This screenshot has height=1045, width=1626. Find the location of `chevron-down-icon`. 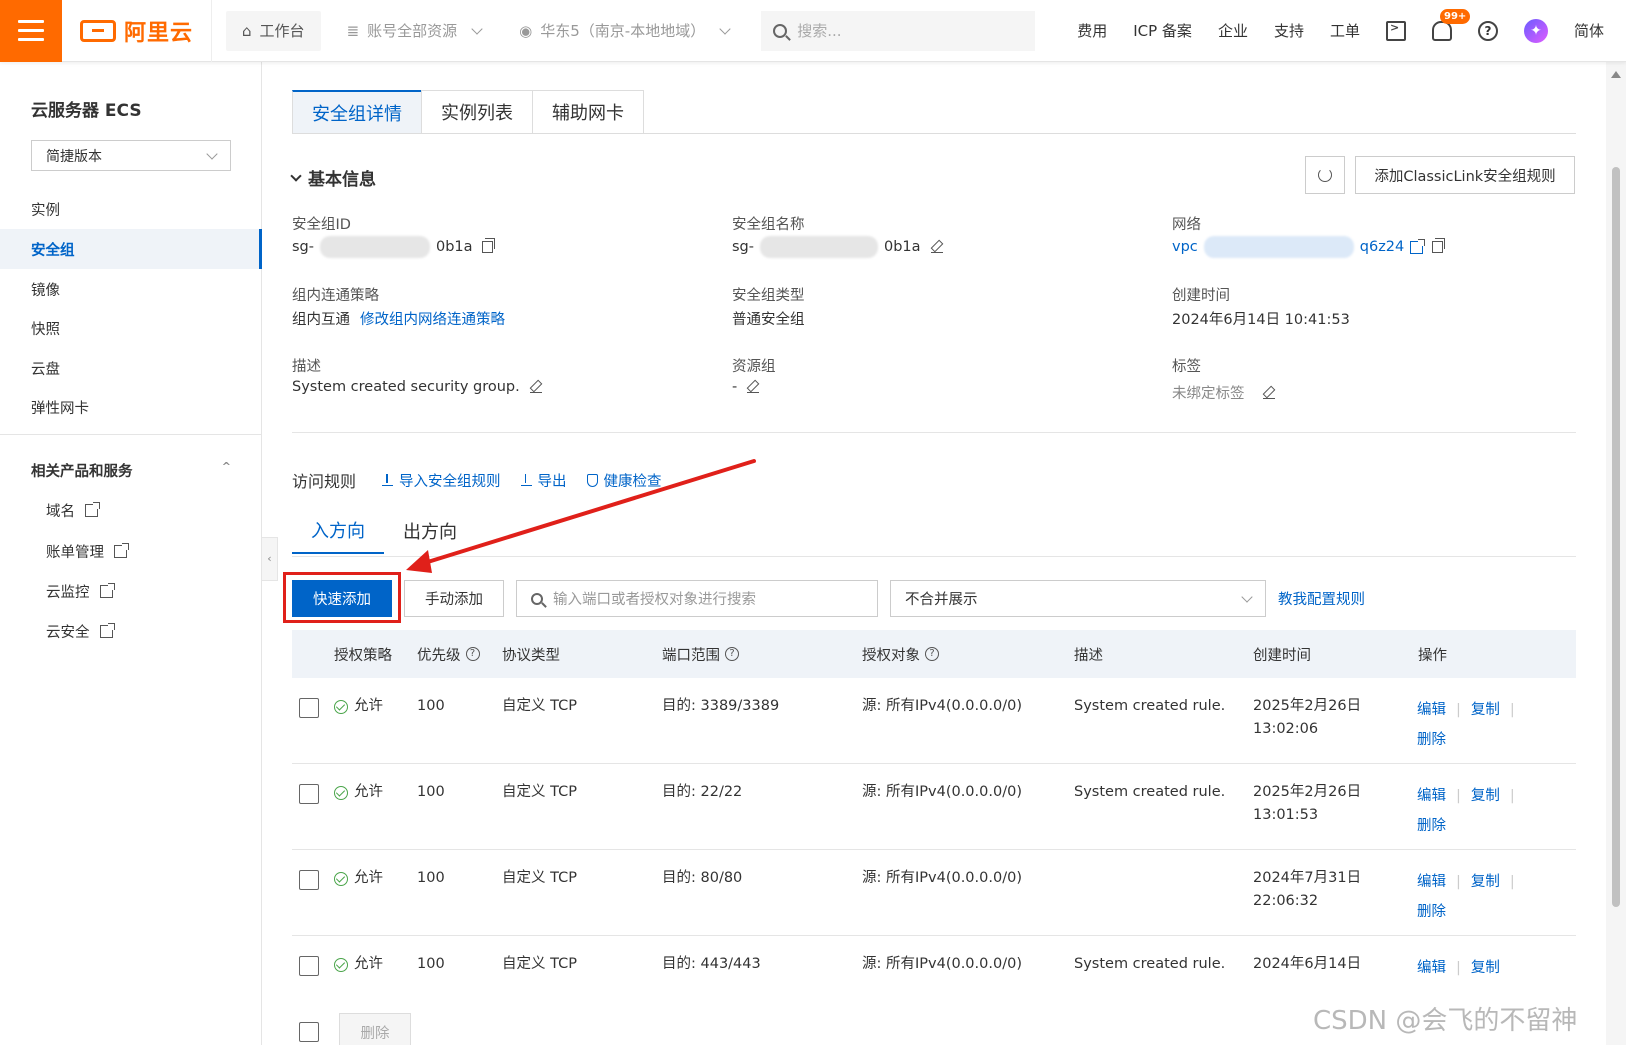

chevron-down-icon is located at coordinates (212, 153).